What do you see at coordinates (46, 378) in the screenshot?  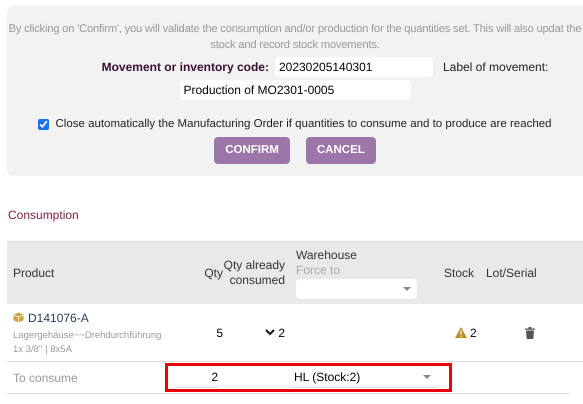 I see `to-consume-label: To consume` at bounding box center [46, 378].